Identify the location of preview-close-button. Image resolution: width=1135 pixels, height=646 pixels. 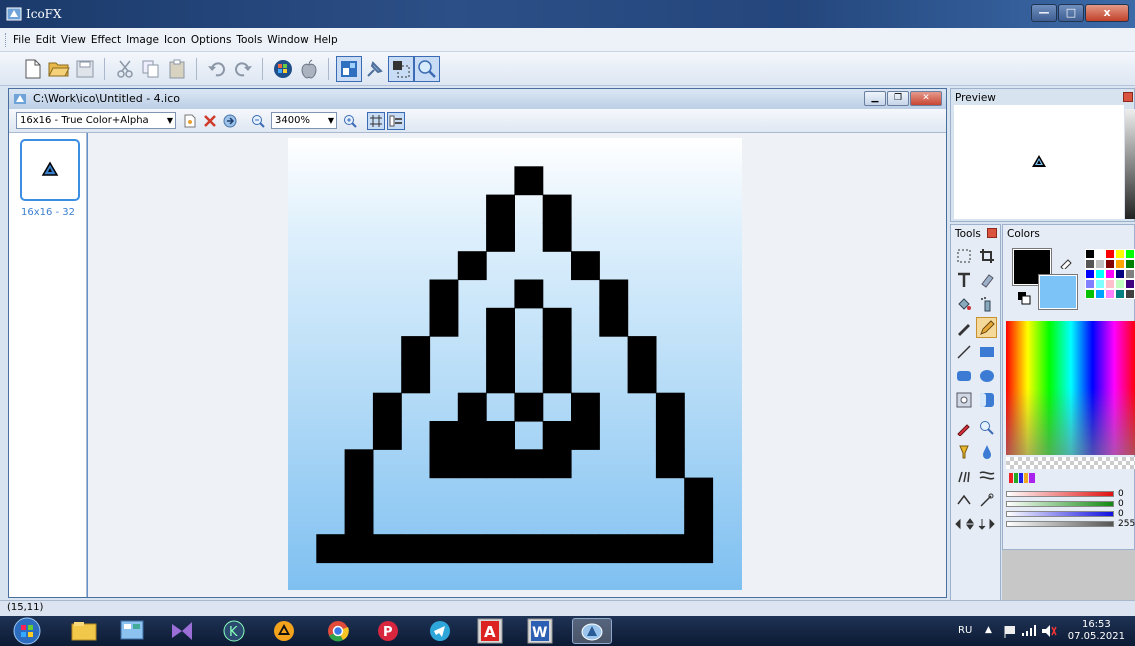
(1128, 97).